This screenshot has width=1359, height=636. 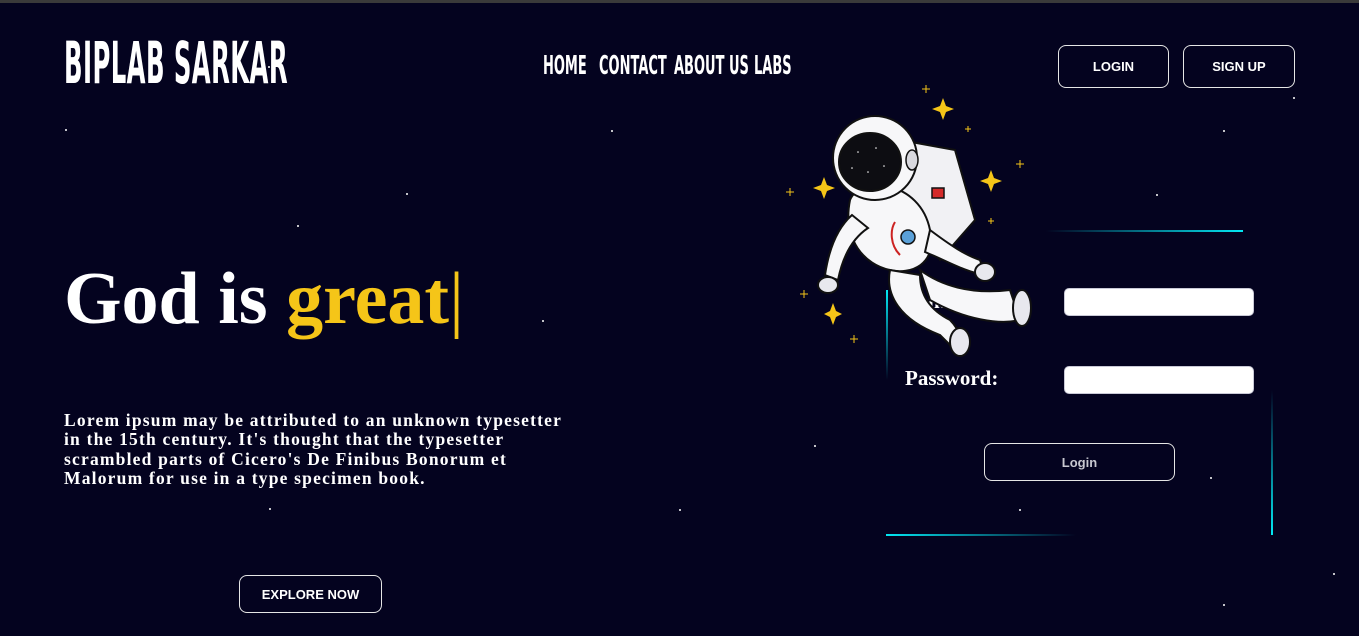 What do you see at coordinates (456, 299) in the screenshot?
I see `typing-cursor: |` at bounding box center [456, 299].